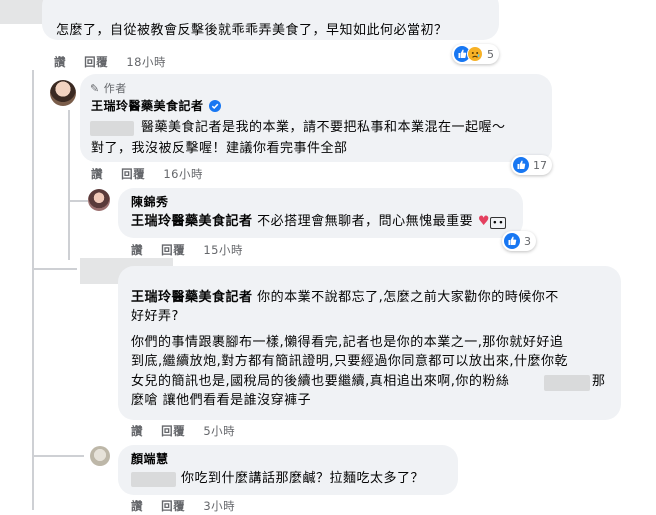 The height and width of the screenshot is (515, 656). I want to click on comment-text: 怎麼了，自從被教會反擊後就乖乖弄美食了，早知如此何必當初？, so click(252, 30).